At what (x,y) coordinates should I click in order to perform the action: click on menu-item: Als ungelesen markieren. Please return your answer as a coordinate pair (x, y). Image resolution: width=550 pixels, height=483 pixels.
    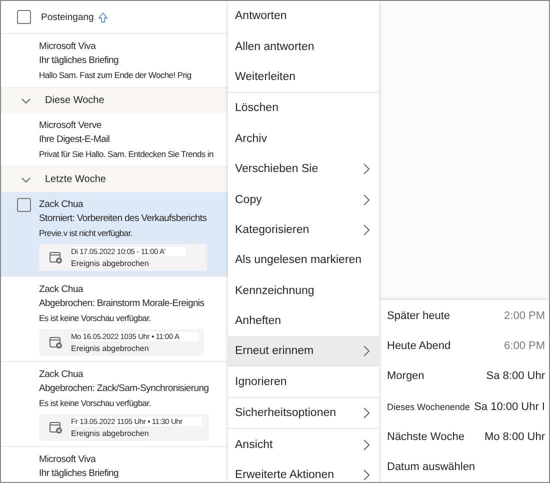
    Looking at the image, I should click on (303, 260).